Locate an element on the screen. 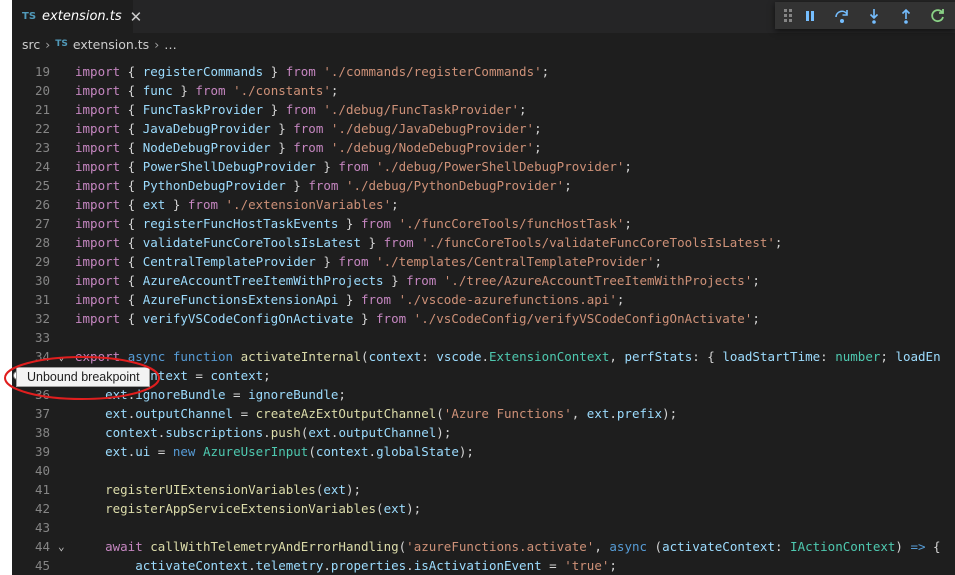  breadcrumb-file: extension.ts is located at coordinates (111, 44).